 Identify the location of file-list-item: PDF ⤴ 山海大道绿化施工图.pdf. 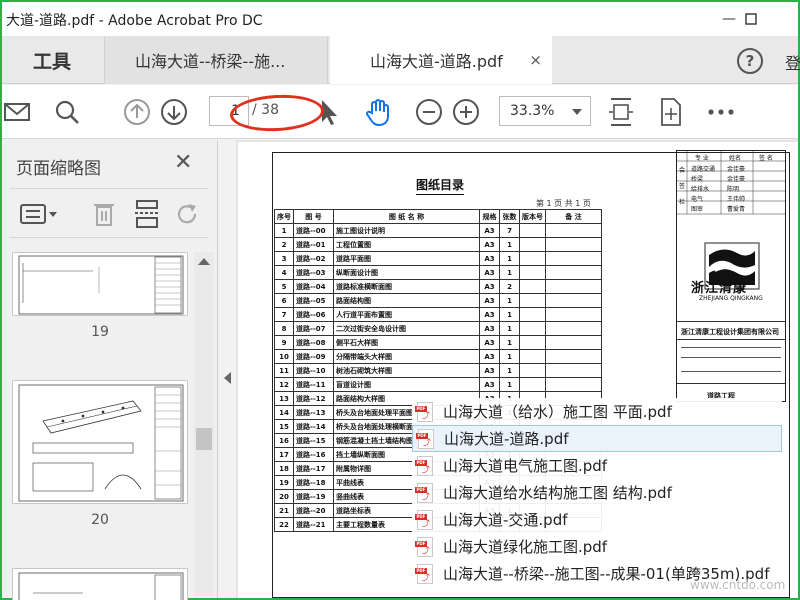
(597, 546).